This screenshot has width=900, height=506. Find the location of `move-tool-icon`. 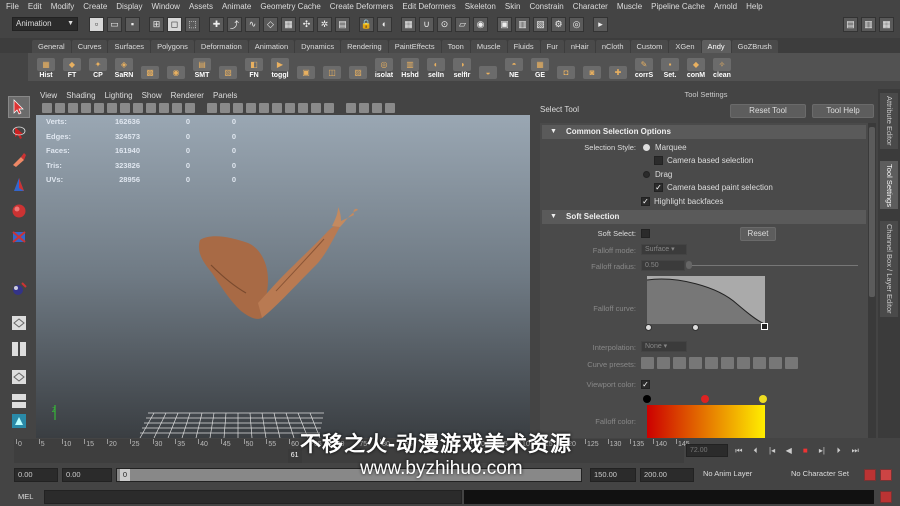

move-tool-icon is located at coordinates (19, 185).